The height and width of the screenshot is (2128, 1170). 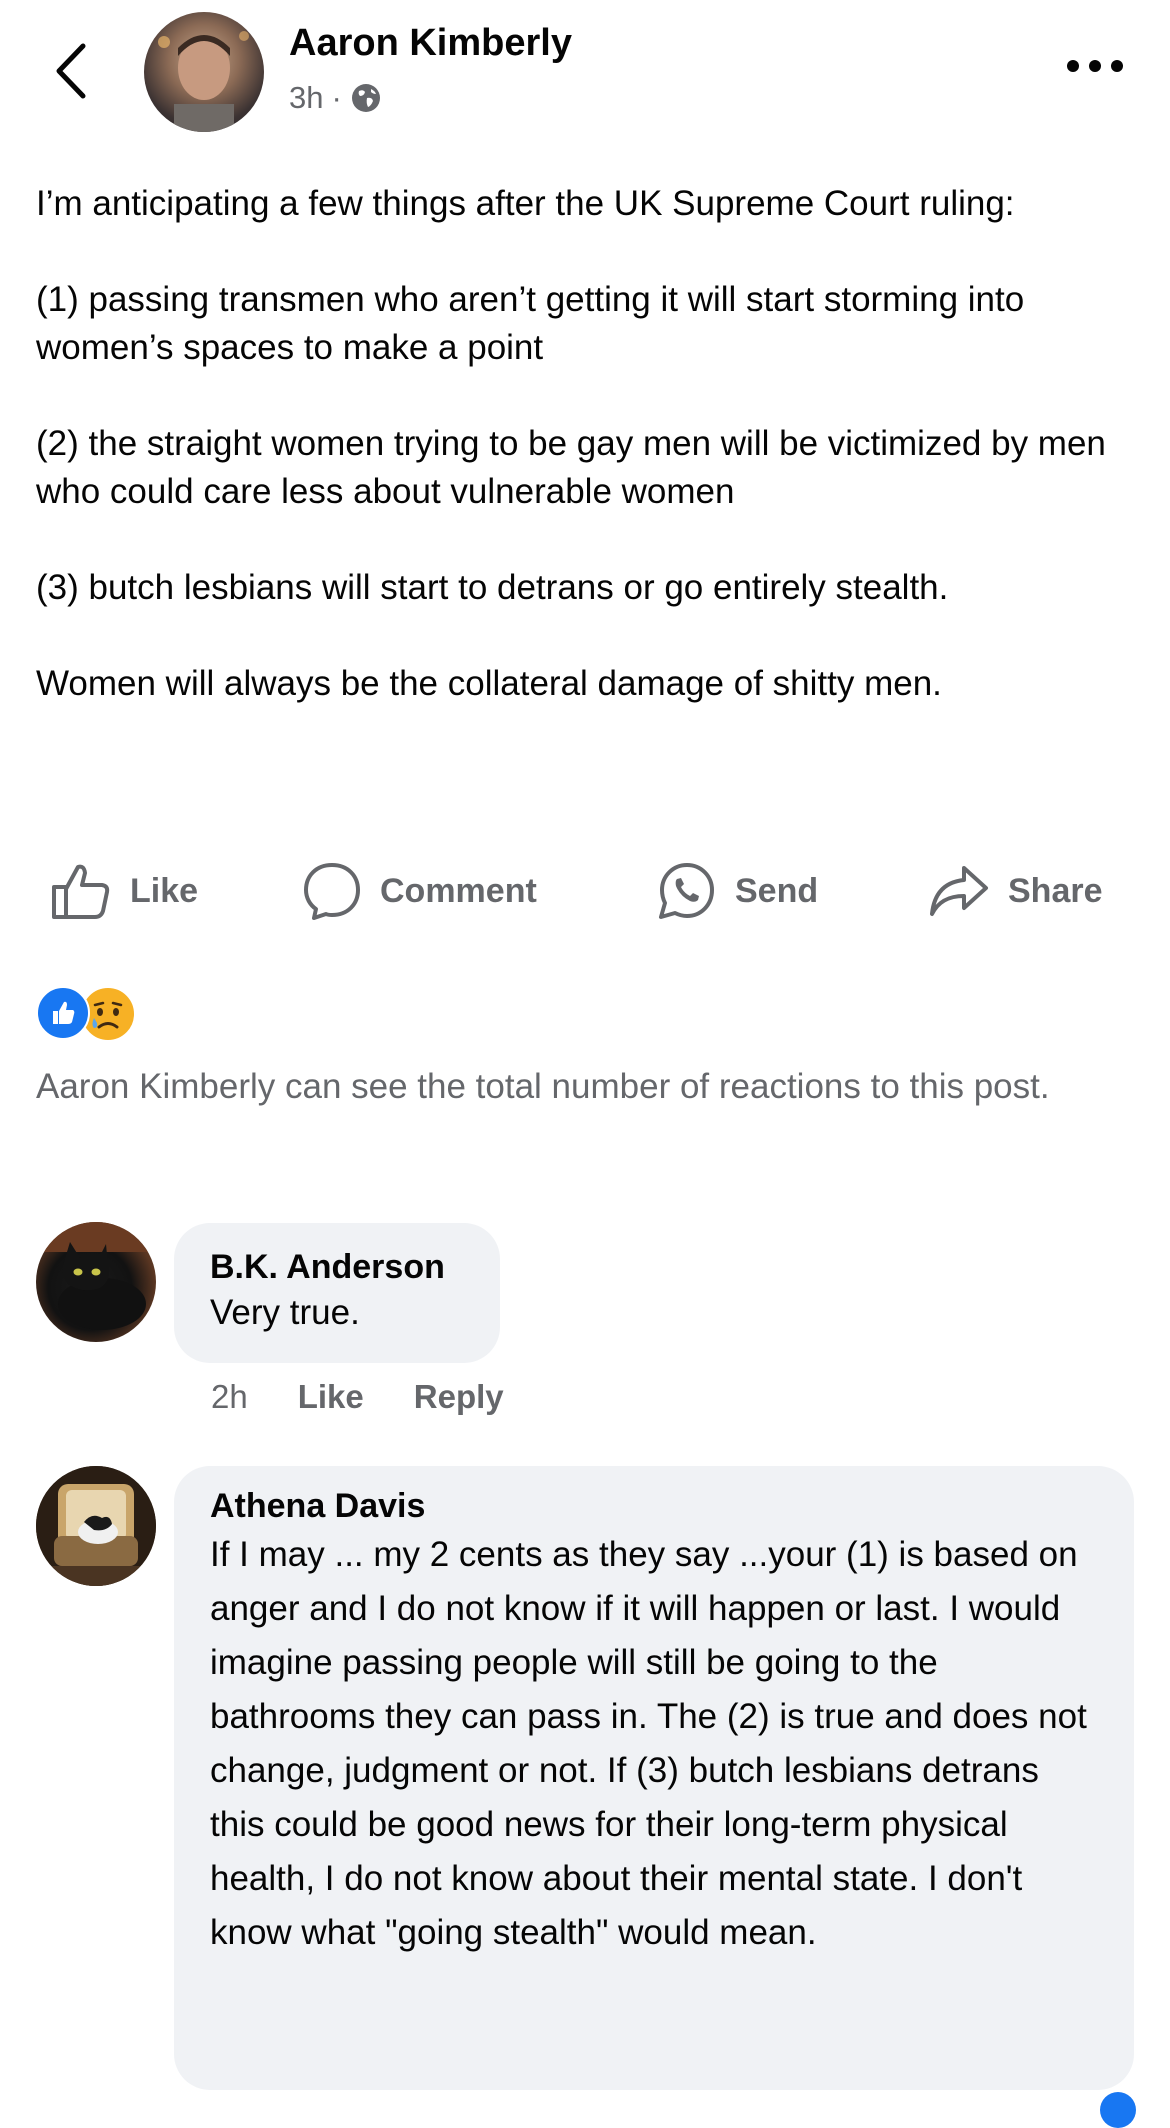 I want to click on whatsapp-icon, so click(x=686, y=891).